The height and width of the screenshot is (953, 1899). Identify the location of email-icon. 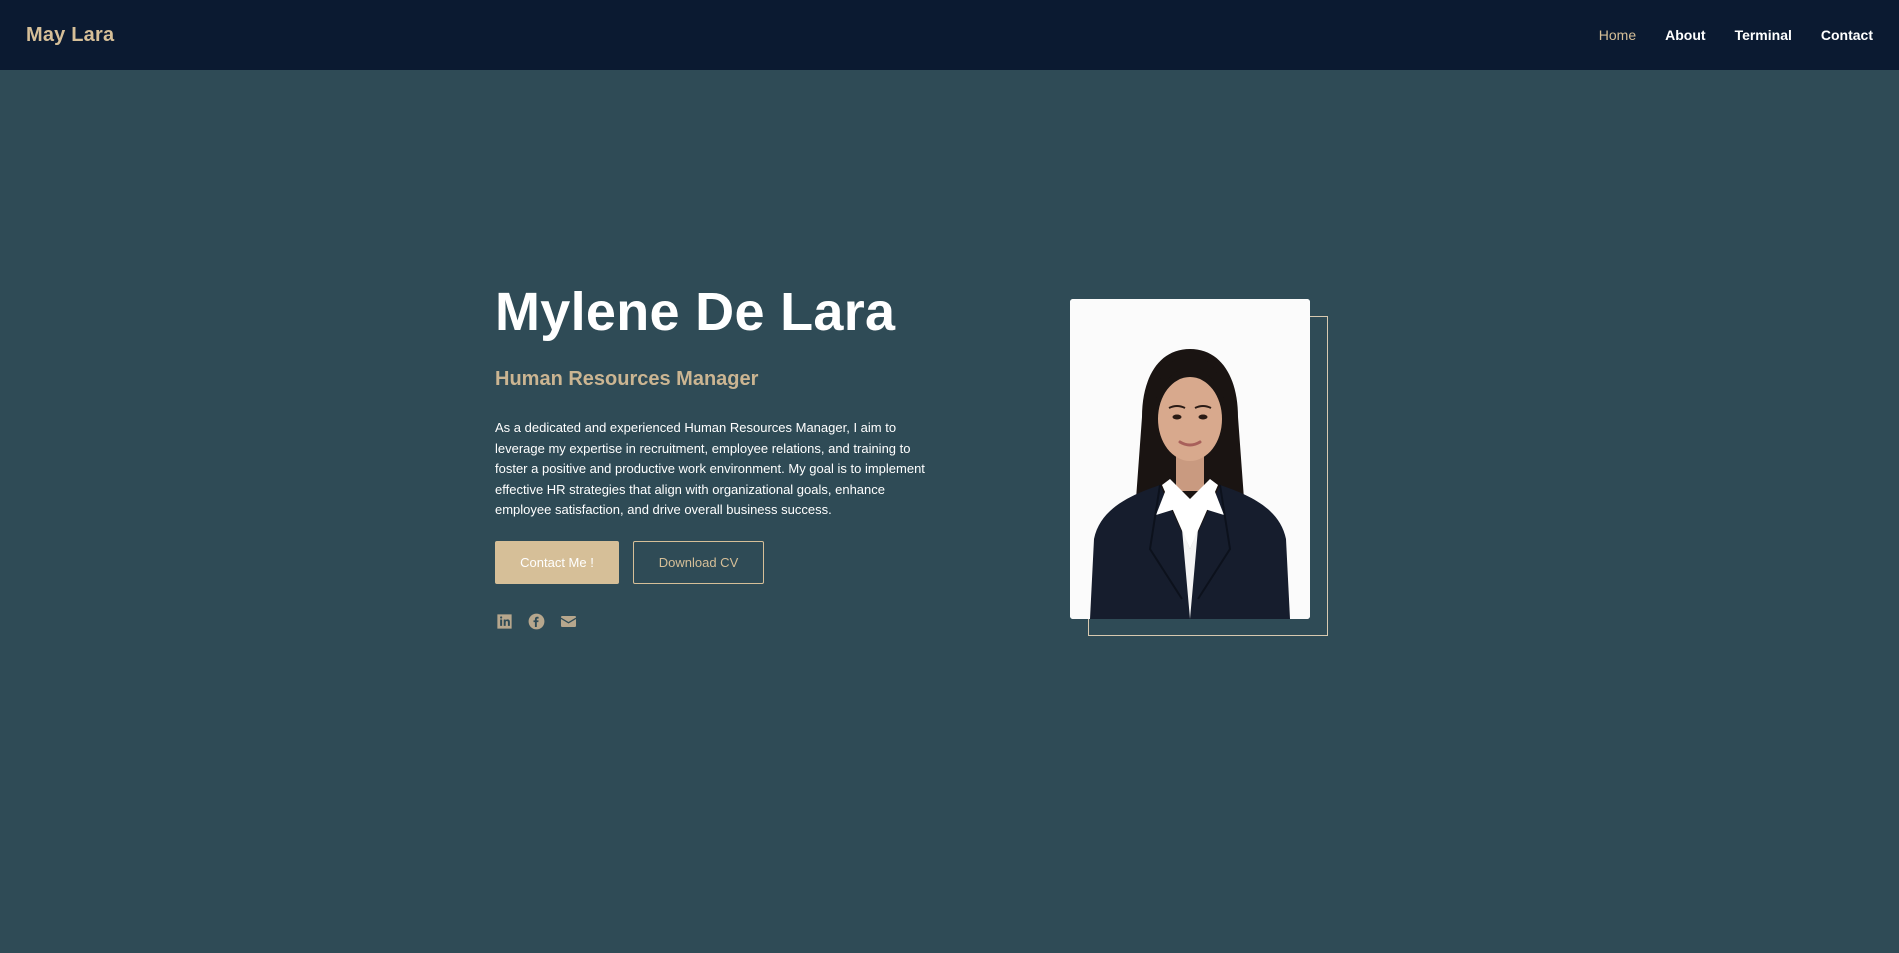
(568, 621).